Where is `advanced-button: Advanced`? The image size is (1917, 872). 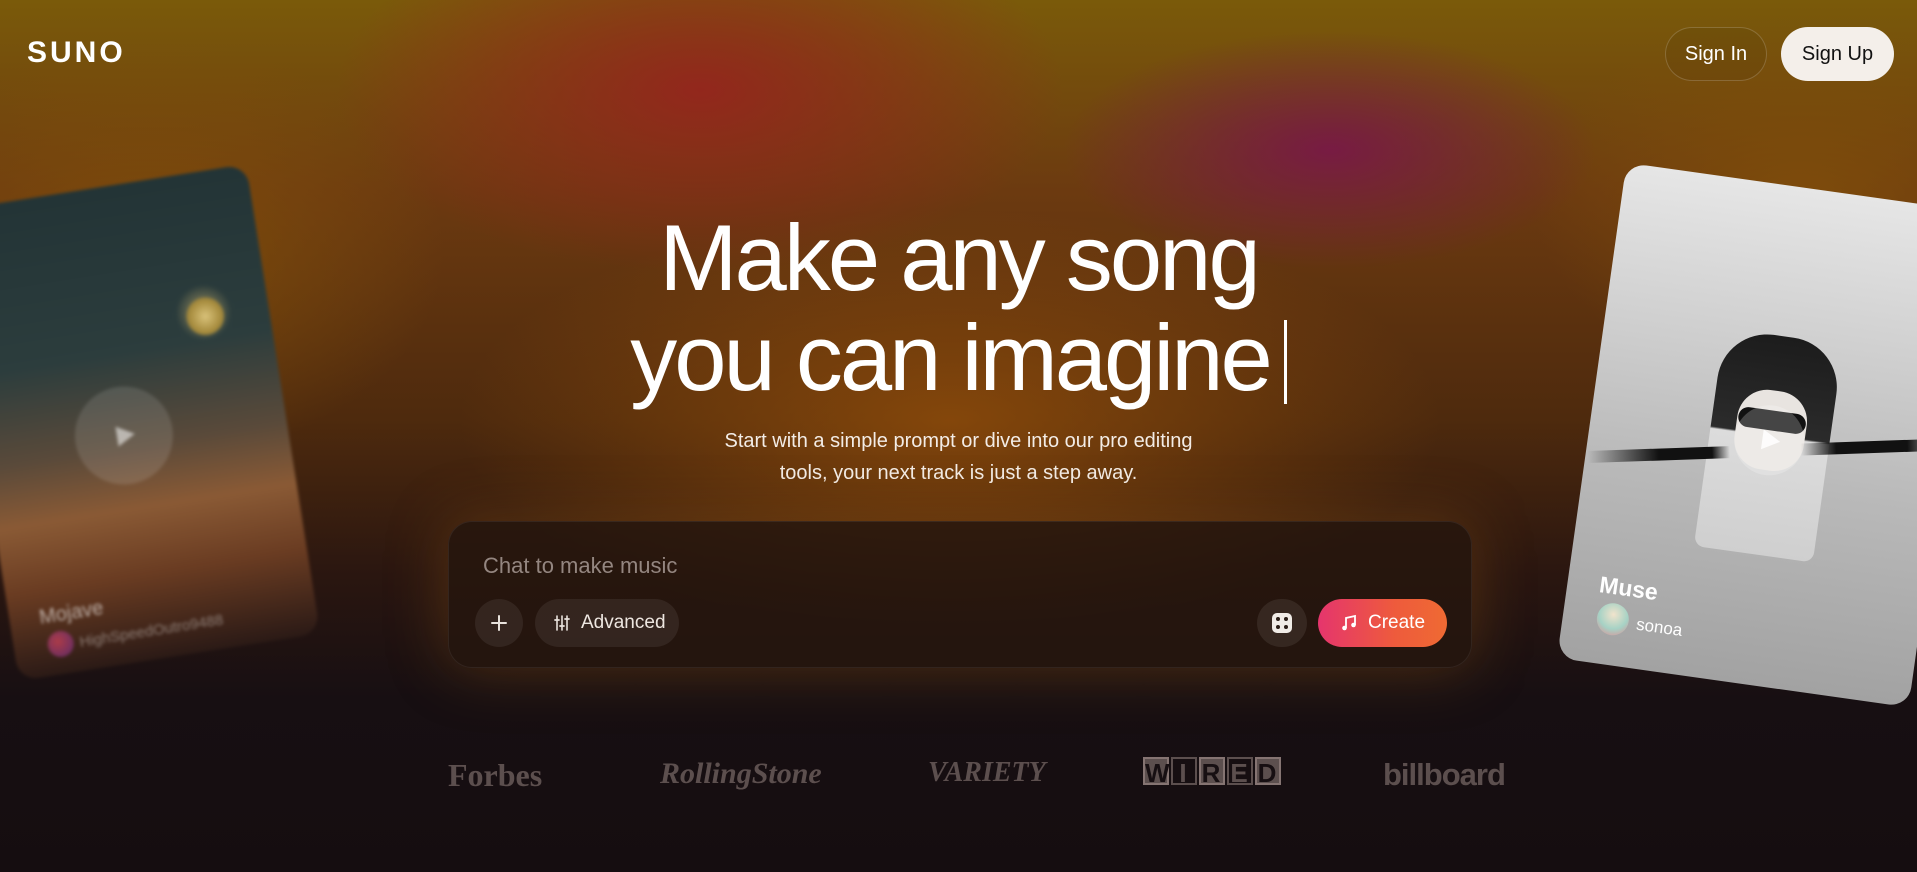 advanced-button: Advanced is located at coordinates (607, 623).